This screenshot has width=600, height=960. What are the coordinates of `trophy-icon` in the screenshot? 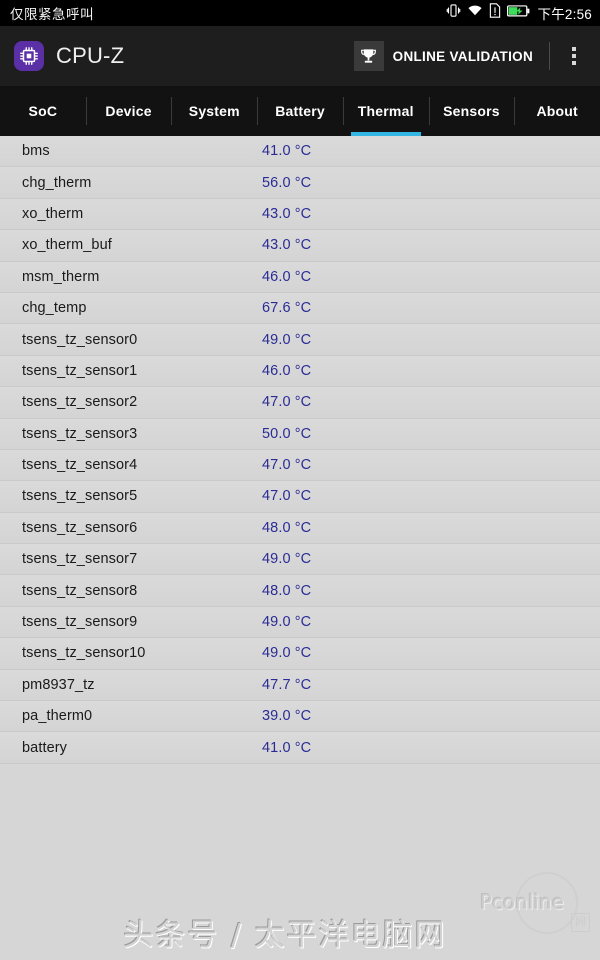 It's located at (368, 56).